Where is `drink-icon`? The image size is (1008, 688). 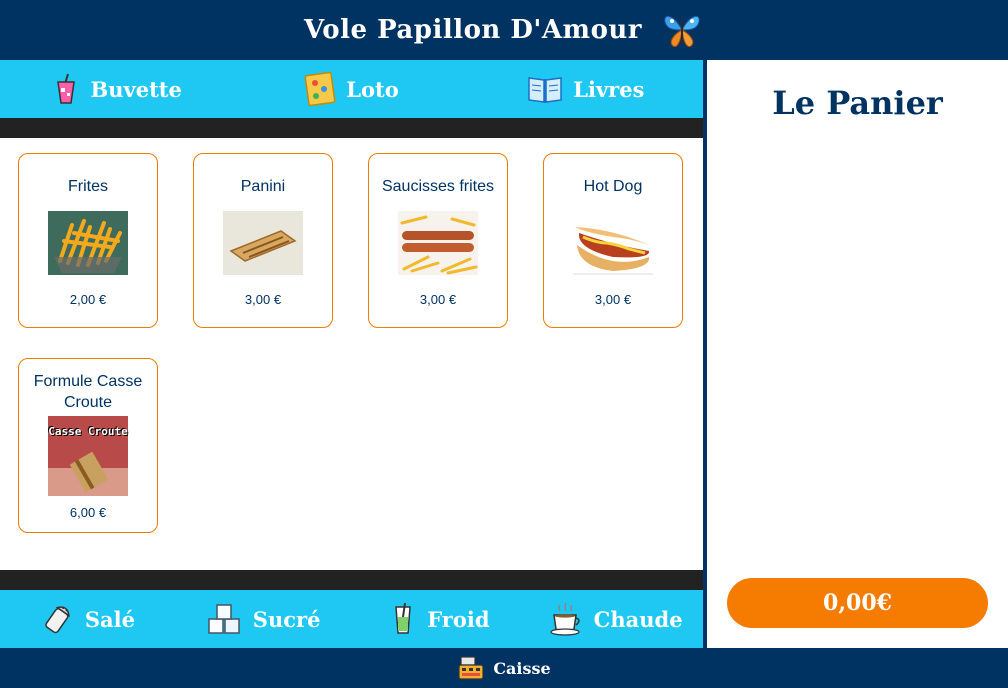
drink-icon is located at coordinates (66, 89).